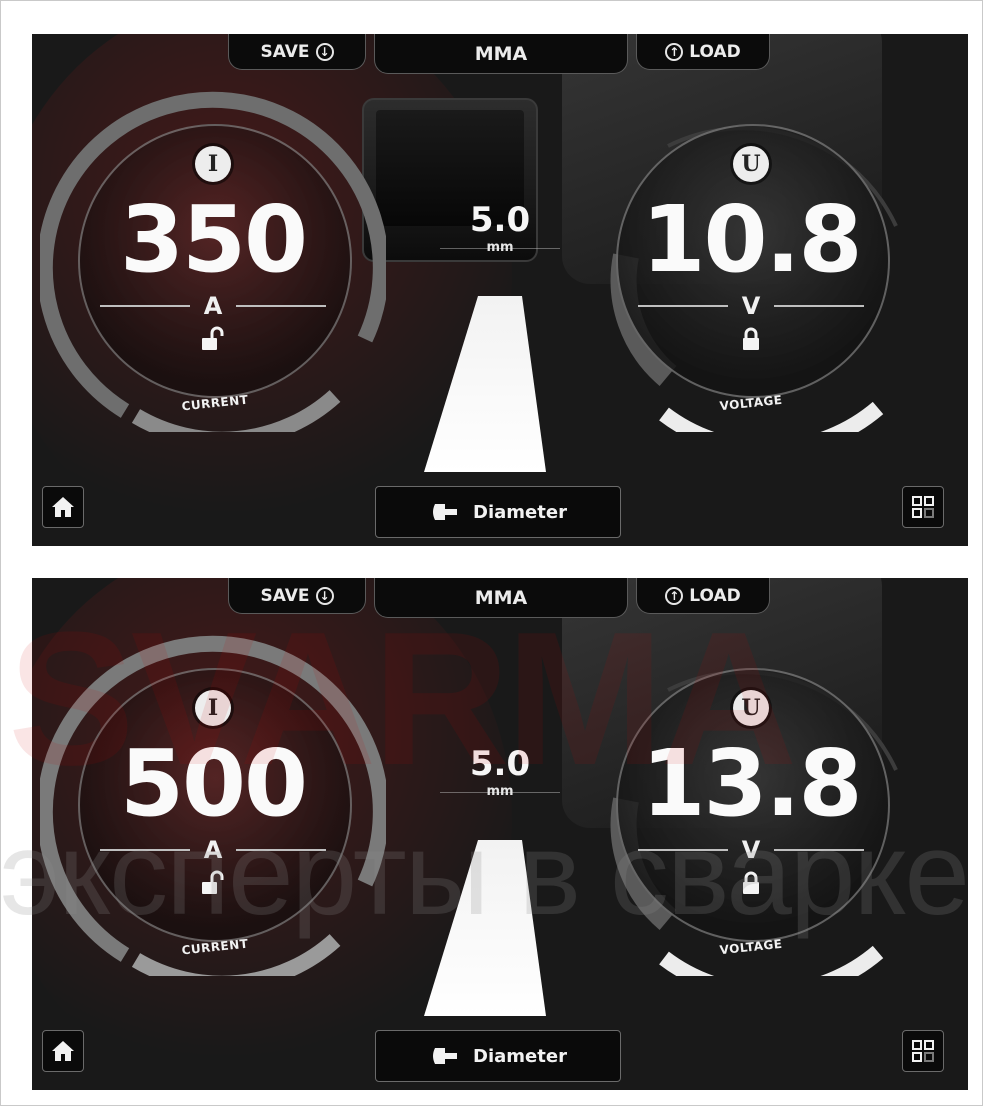  What do you see at coordinates (751, 240) in the screenshot?
I see `voltage-value: 10.8` at bounding box center [751, 240].